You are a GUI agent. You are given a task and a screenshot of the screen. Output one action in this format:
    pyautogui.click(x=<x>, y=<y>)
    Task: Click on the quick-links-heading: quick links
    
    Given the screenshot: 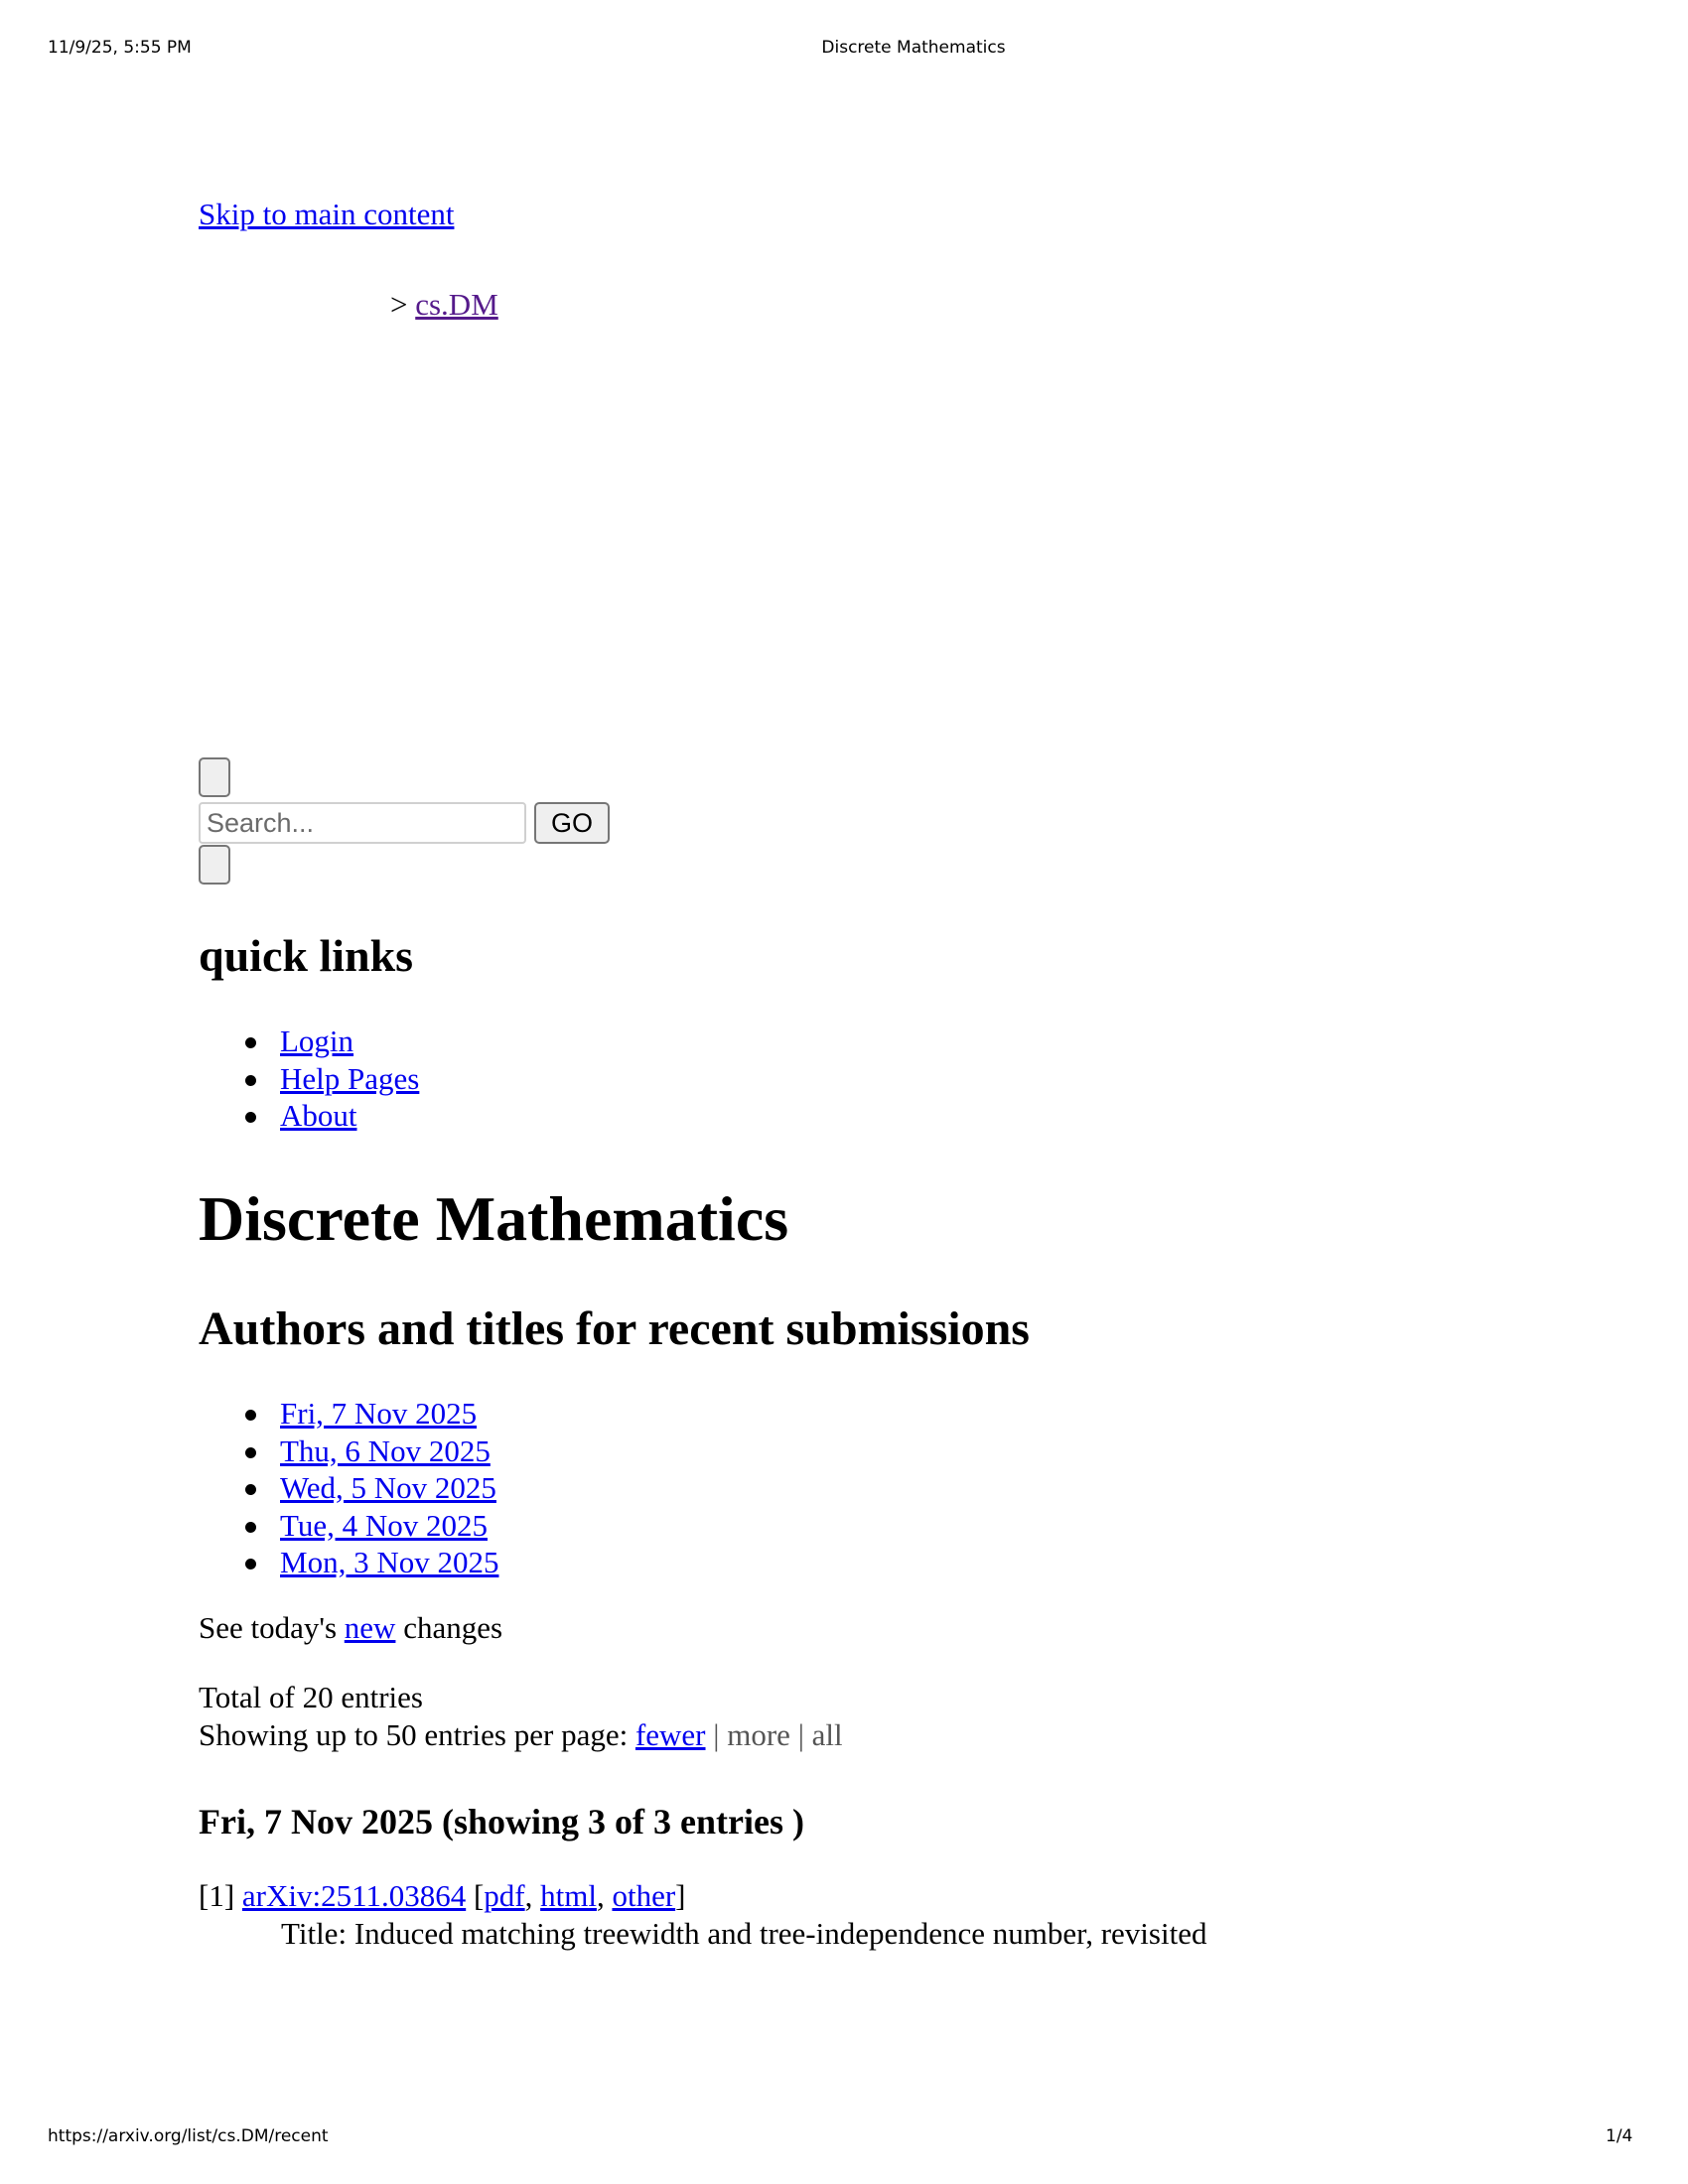 What is the action you would take?
    pyautogui.click(x=306, y=955)
    